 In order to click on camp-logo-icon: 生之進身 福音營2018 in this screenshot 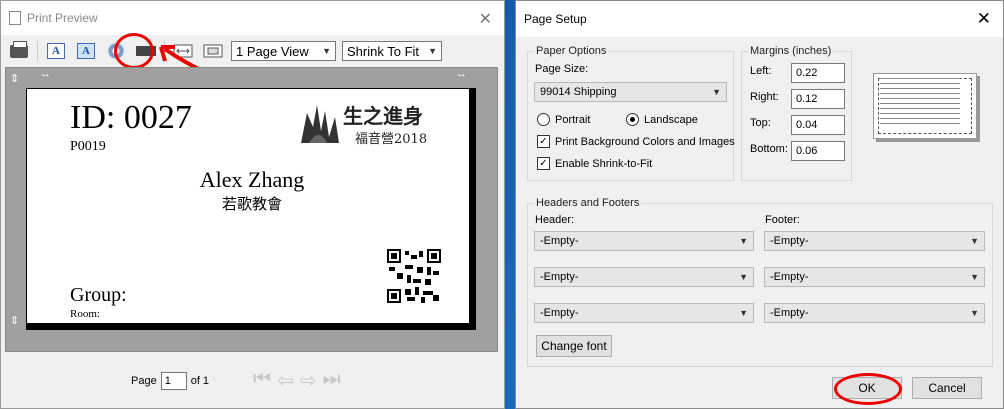, I will do `click(364, 125)`.